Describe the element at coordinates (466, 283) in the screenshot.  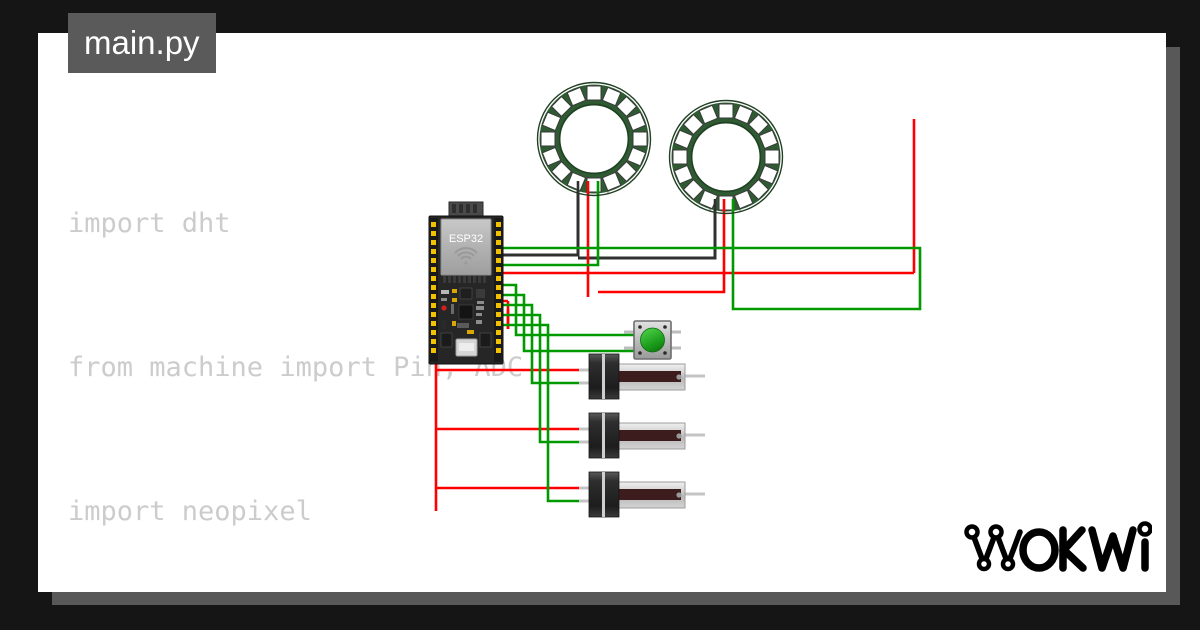
I see `esp32-devkit-board: ESP32` at that location.